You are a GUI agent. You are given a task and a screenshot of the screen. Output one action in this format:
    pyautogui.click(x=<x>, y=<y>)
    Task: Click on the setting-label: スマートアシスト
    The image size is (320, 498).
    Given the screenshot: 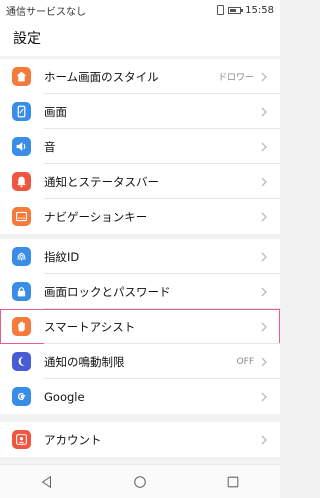 What is the action you would take?
    pyautogui.click(x=90, y=326)
    